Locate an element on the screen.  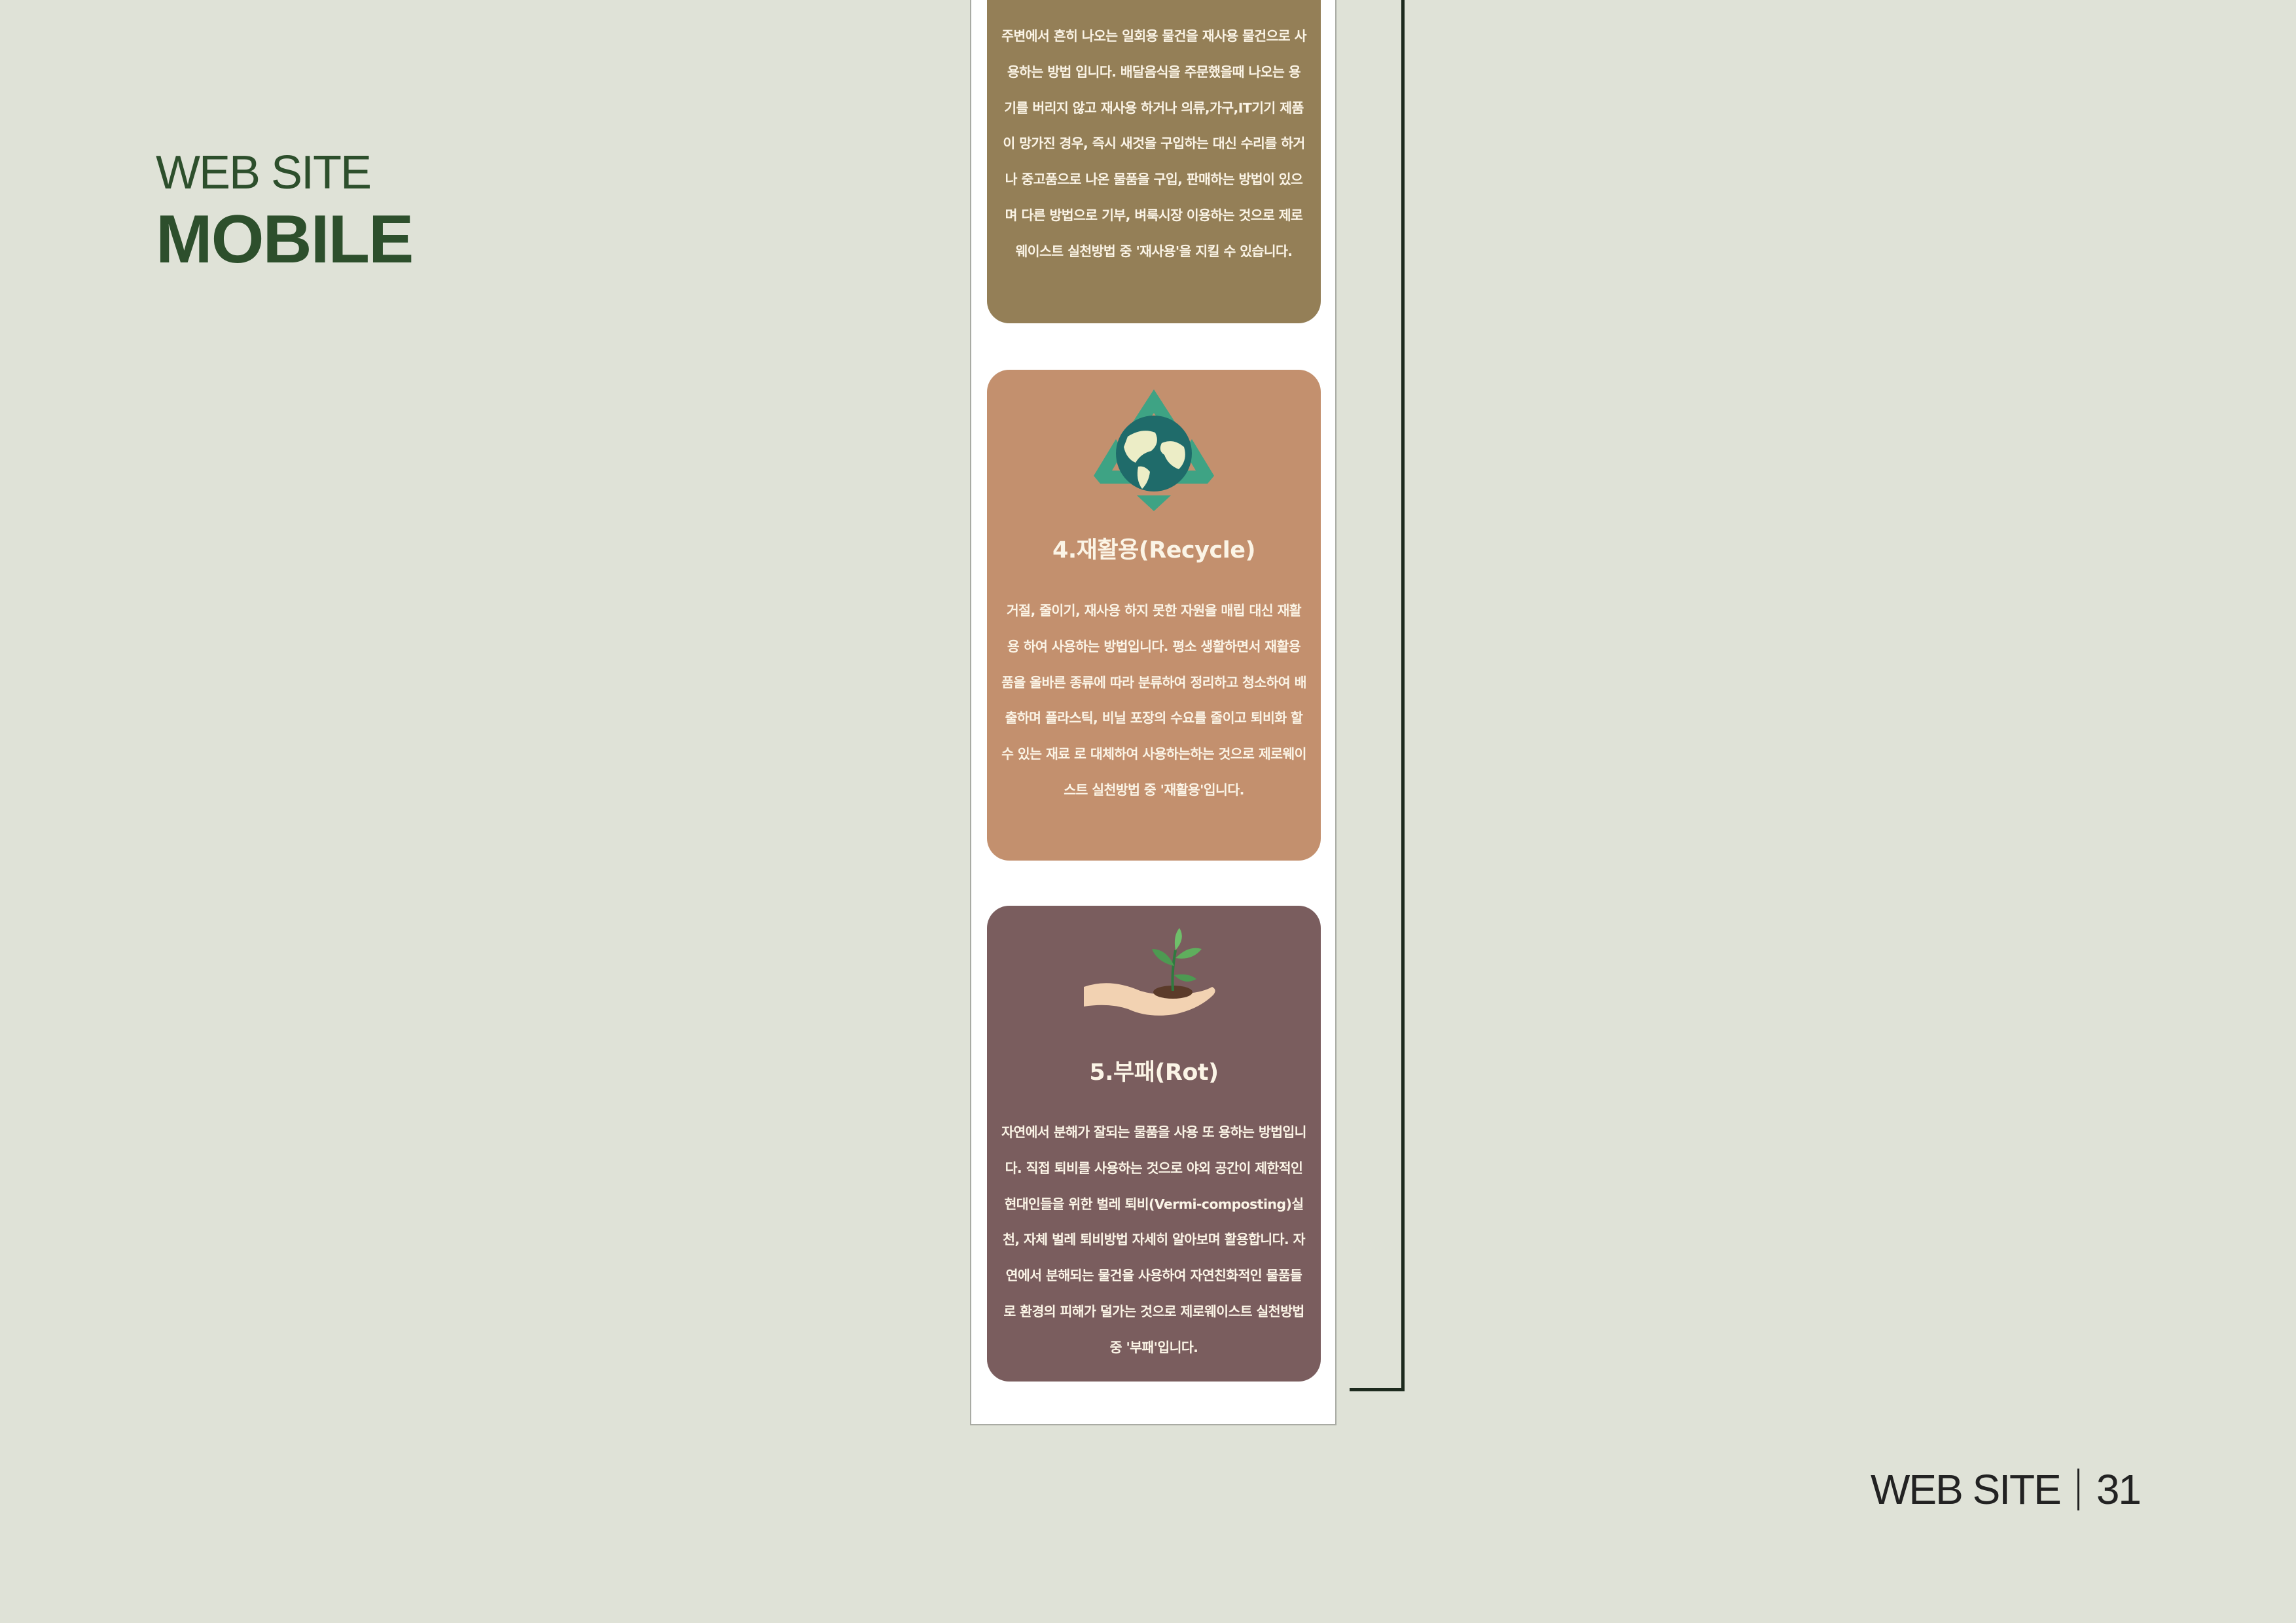
card-rot-title: 5.부패(Rot) is located at coordinates (1154, 1073).